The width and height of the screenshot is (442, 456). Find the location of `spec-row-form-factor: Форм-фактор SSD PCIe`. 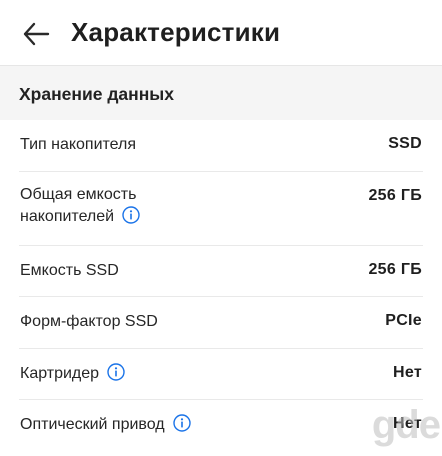

spec-row-form-factor: Форм-фактор SSD PCIe is located at coordinates (221, 323).